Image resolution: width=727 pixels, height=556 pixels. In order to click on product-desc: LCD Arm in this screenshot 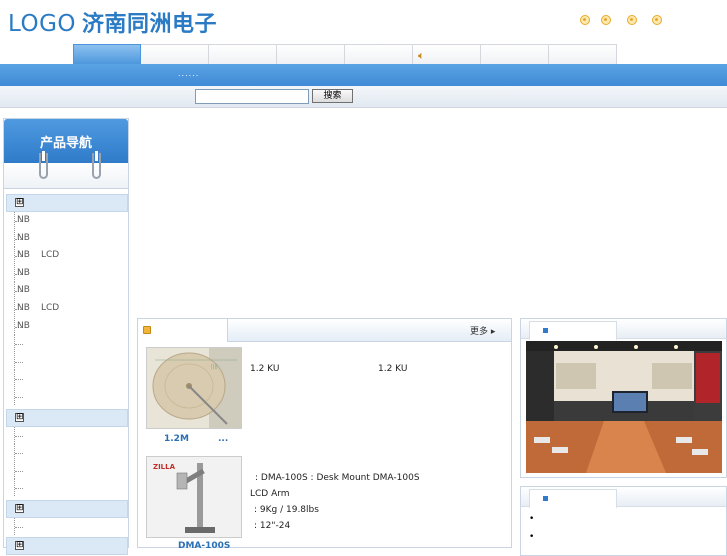, I will do `click(270, 494)`.